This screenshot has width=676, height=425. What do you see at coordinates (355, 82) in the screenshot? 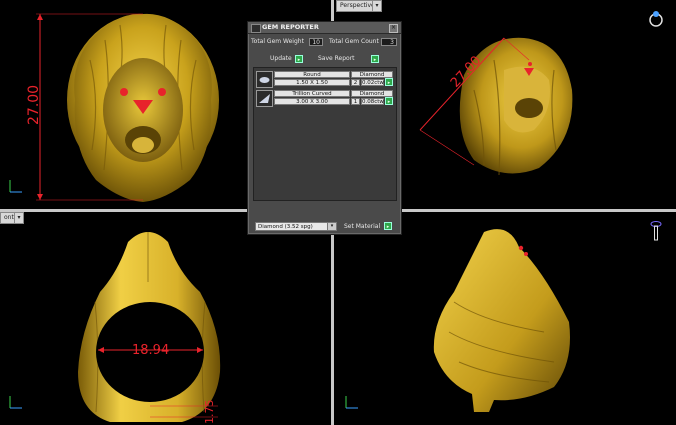
I see `gem-count: 2` at bounding box center [355, 82].